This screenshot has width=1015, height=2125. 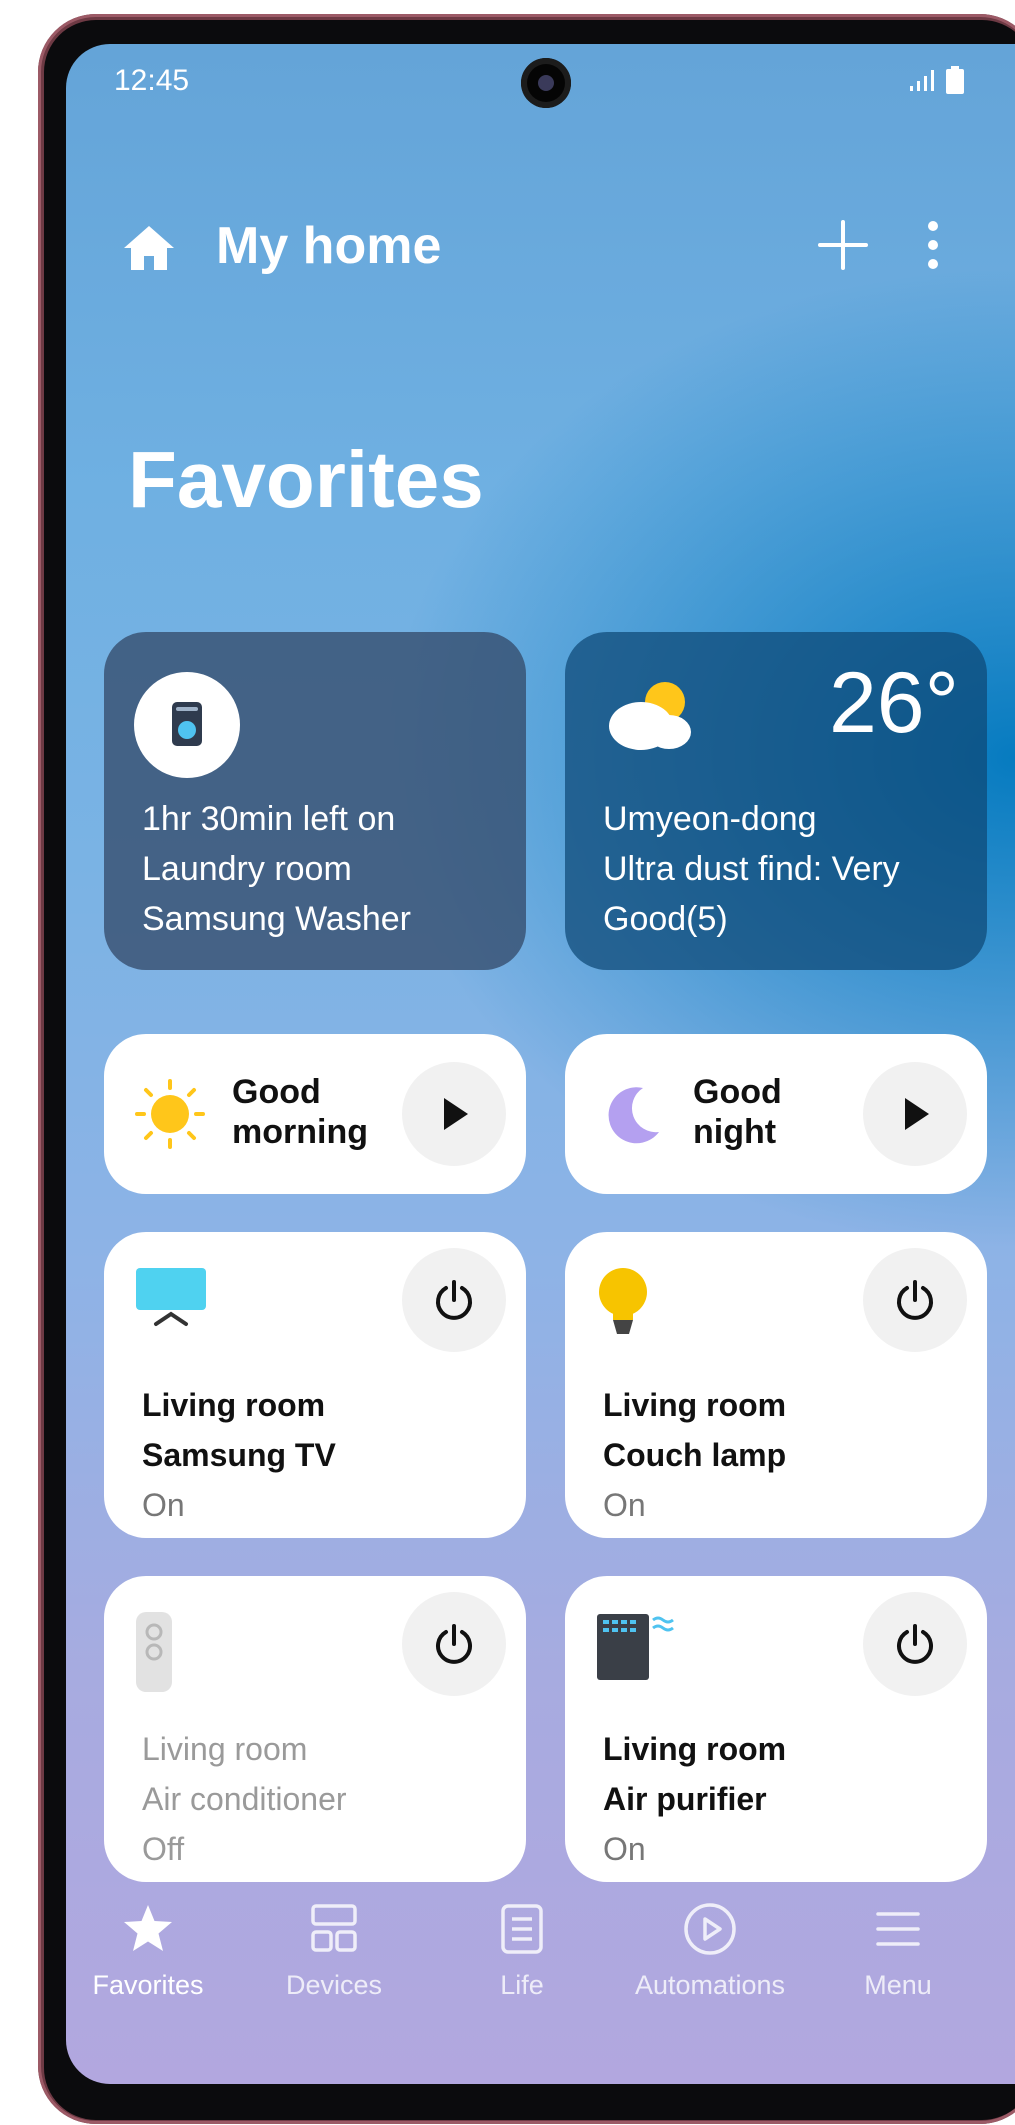 I want to click on device-info: Living room Samsung TV On, so click(x=239, y=1455).